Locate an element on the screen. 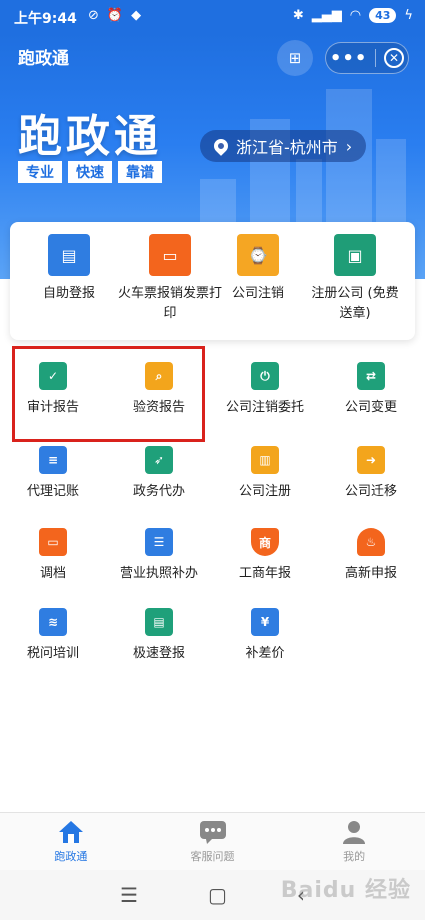 The height and width of the screenshot is (920, 425). shield-badge-icon: 商 is located at coordinates (265, 542).